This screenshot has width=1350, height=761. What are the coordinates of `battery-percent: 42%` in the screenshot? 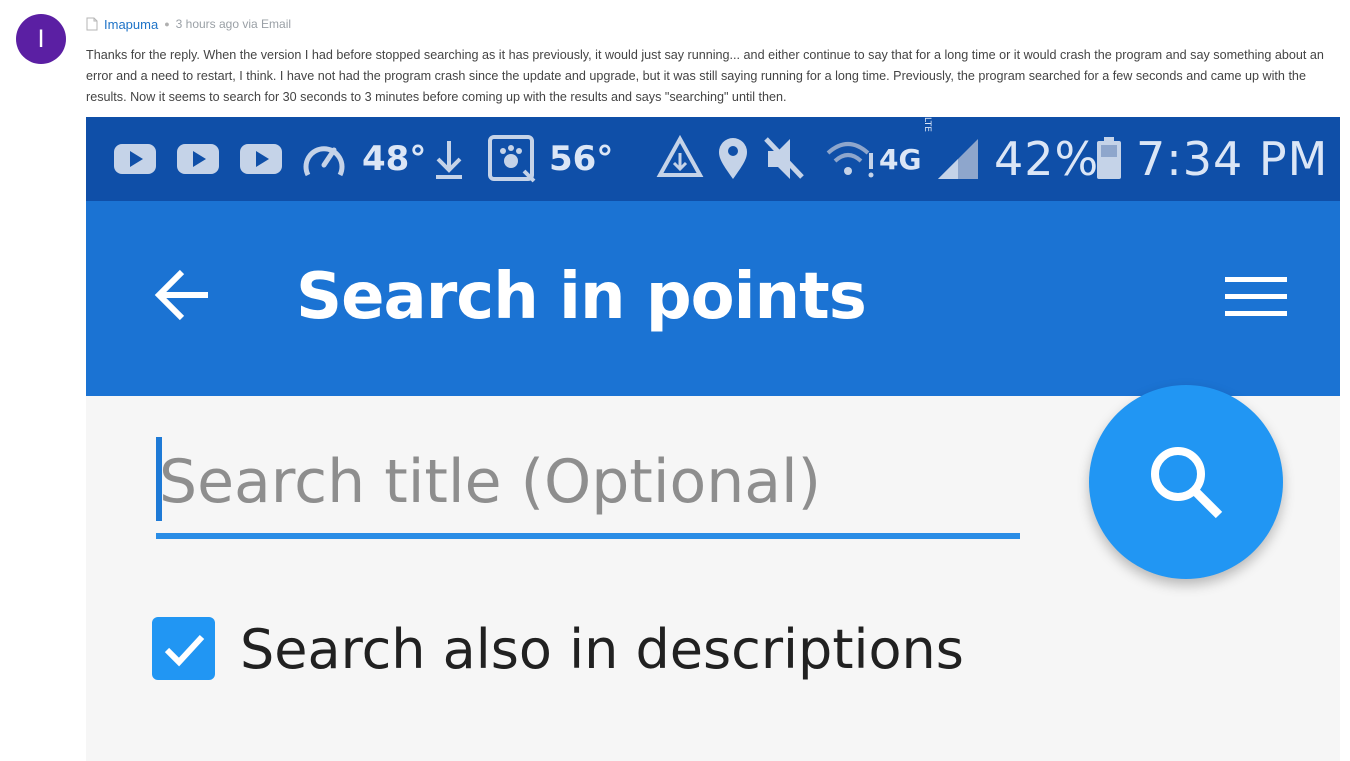 It's located at (1047, 159).